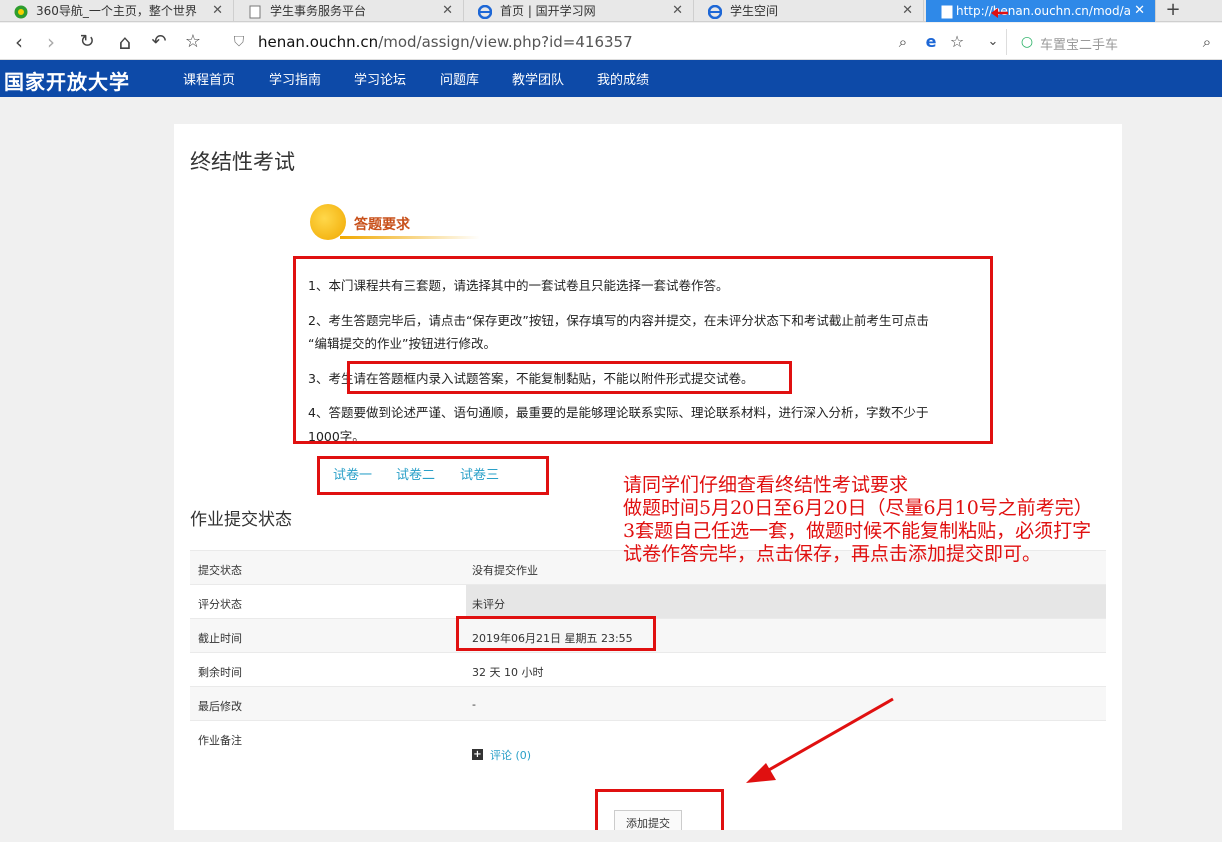 This screenshot has height=842, width=1222. Describe the element at coordinates (857, 531) in the screenshot. I see `note-line-3: 3套题自己任选一套，做题时候不能复制粘贴，必须打字` at that location.